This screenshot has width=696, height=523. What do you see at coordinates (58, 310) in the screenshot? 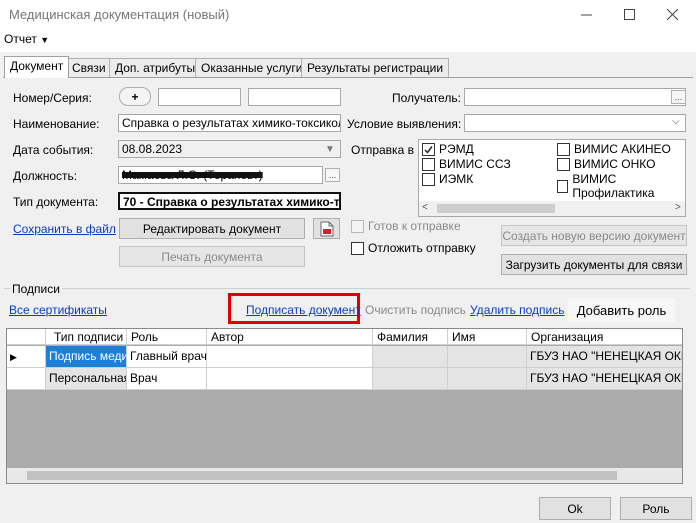
I see `all-certificates-link: Все сертификаты` at bounding box center [58, 310].